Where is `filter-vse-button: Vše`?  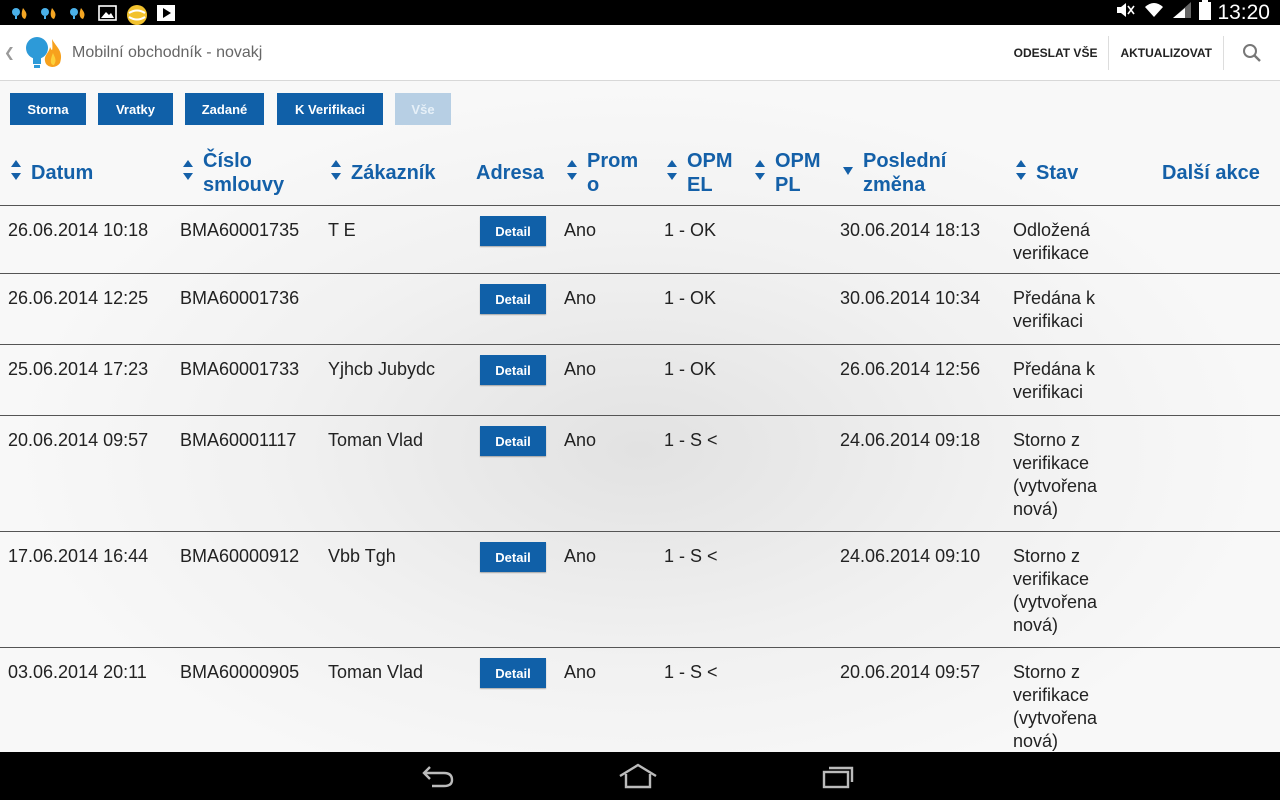 filter-vse-button: Vše is located at coordinates (423, 109).